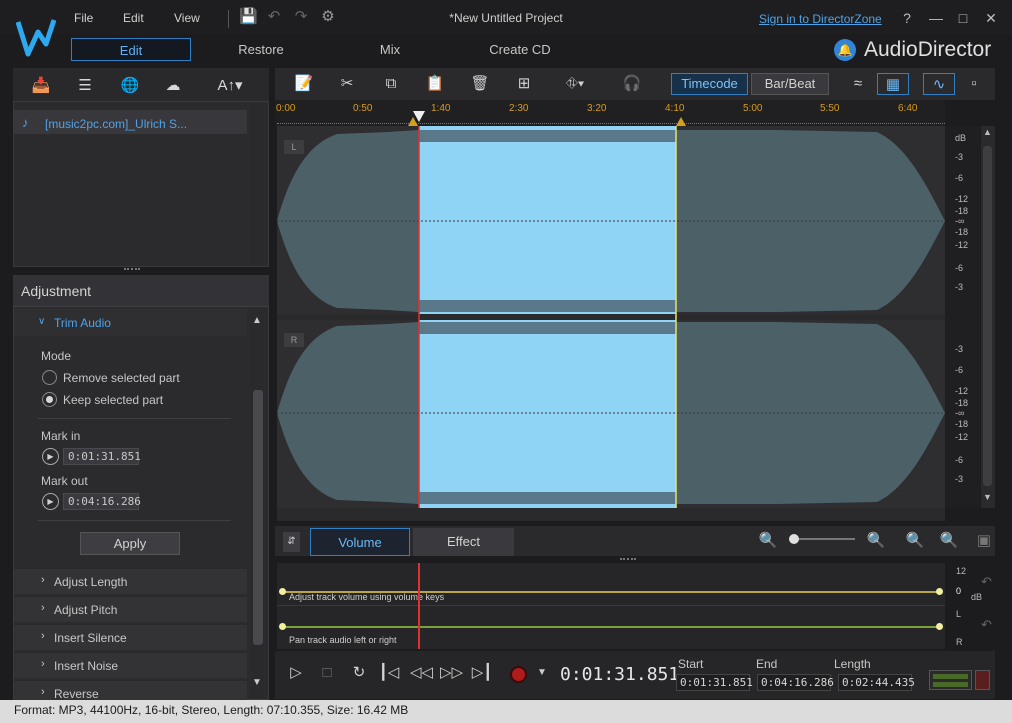  Describe the element at coordinates (133, 18) in the screenshot. I see `menu-edit: Edit` at that location.